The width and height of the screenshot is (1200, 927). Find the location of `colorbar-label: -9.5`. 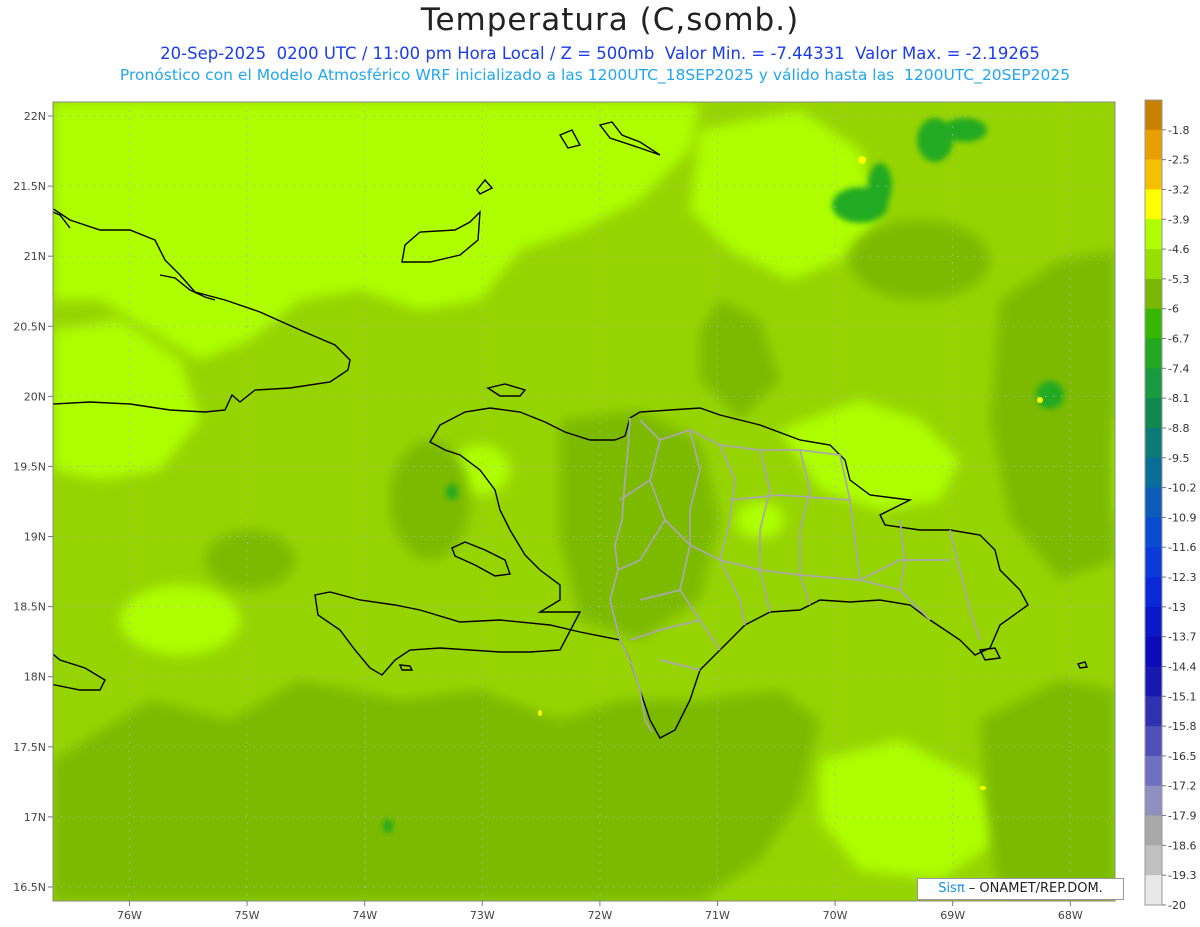

colorbar-label: -9.5 is located at coordinates (1178, 458).